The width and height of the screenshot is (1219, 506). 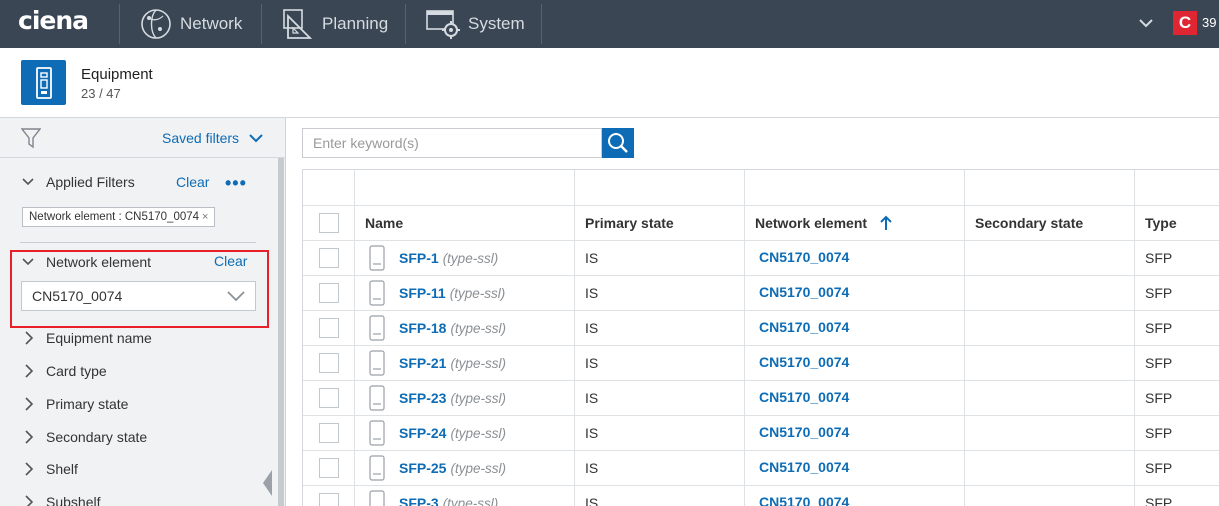 I want to click on column-header-type: Type, so click(x=1161, y=223).